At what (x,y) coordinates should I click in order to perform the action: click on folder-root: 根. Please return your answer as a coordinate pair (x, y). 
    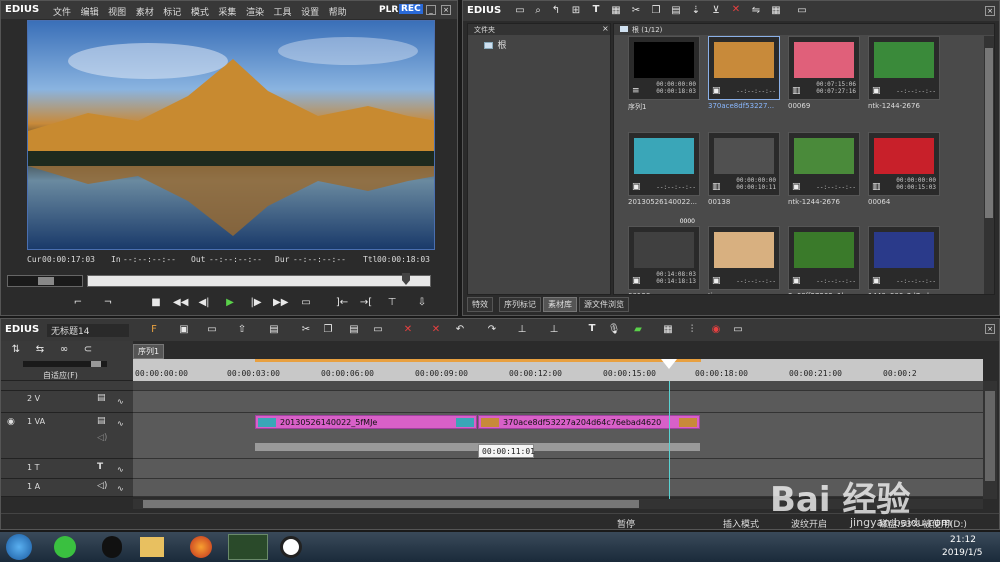
    Looking at the image, I should click on (495, 44).